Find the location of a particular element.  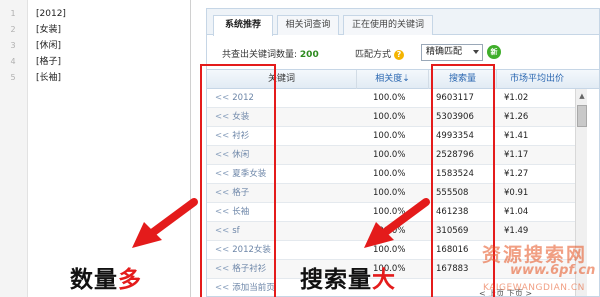

match-type-select: 精确匹配 is located at coordinates (452, 52).